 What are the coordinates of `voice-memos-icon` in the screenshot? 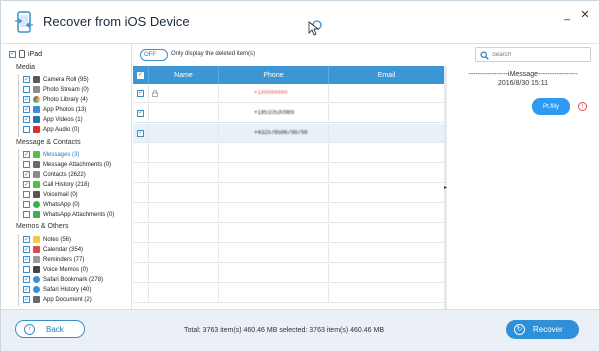 It's located at (36, 269).